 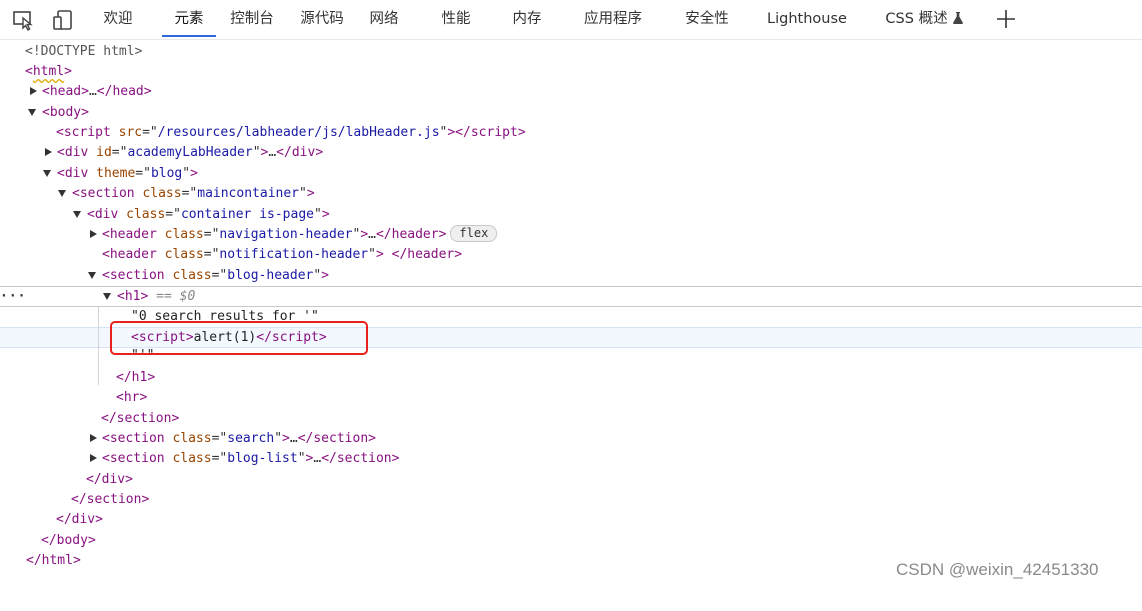 I want to click on new-tab-icon, so click(x=1006, y=19).